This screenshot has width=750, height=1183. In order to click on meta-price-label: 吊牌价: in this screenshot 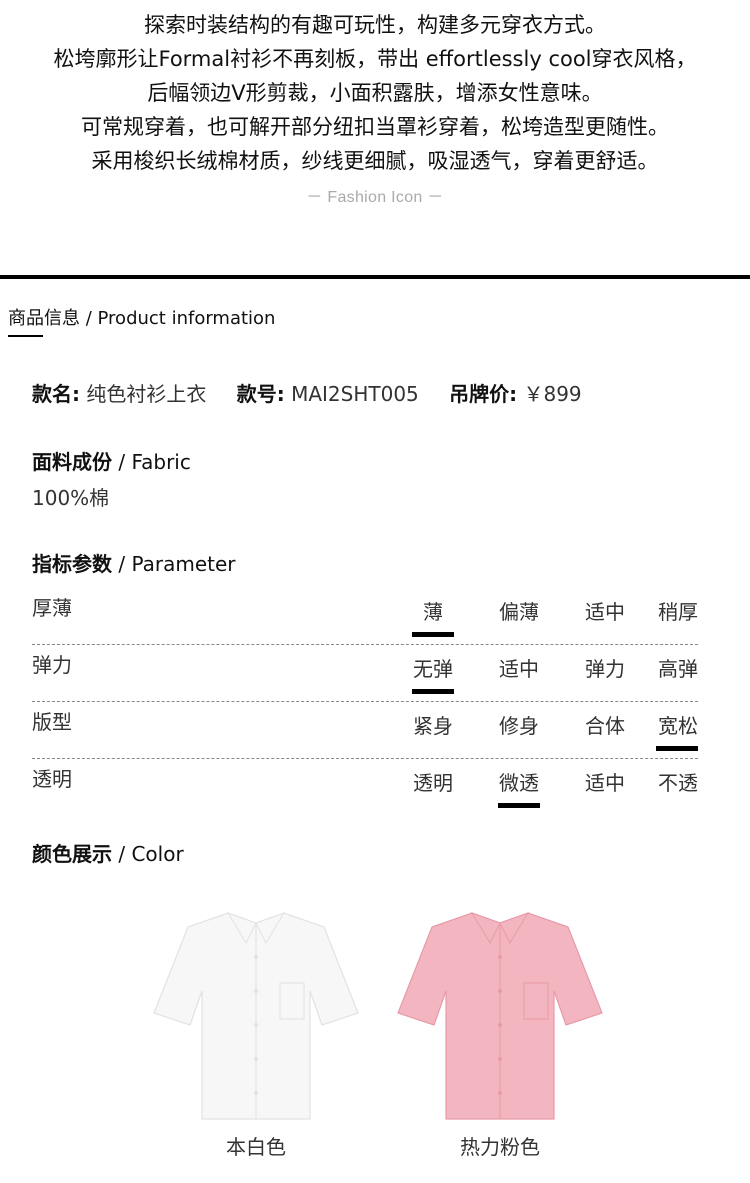, I will do `click(483, 394)`.